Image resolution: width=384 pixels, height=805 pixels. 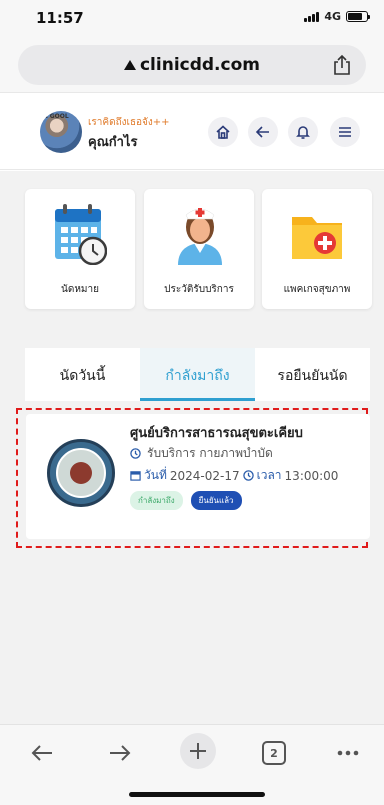 I want to click on address-bar: clinicdd.com, so click(x=192, y=65).